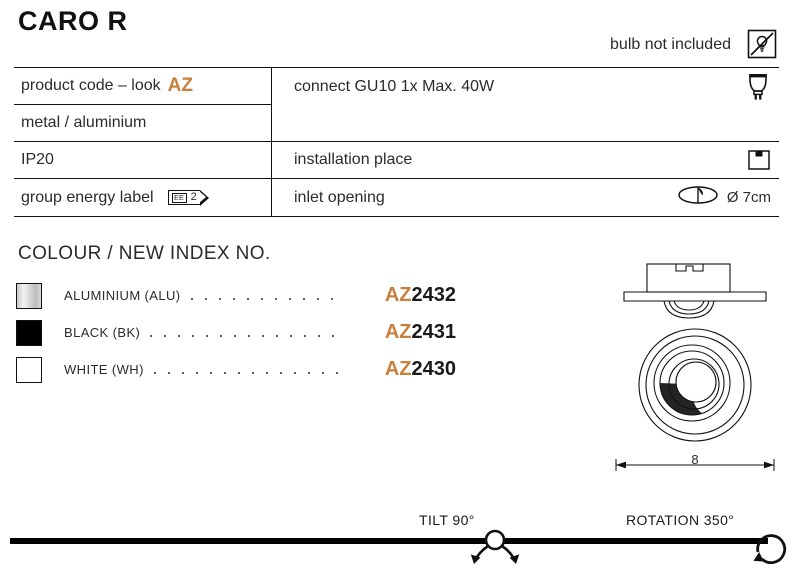 This screenshot has width=793, height=580. I want to click on spec-cell-material: metal / aluminium, so click(143, 123).